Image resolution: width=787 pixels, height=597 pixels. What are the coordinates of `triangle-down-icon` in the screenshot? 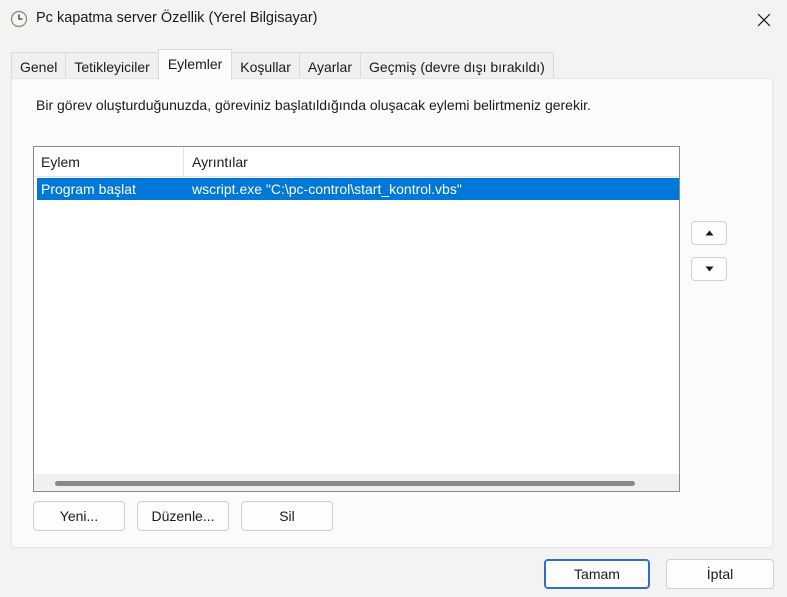 It's located at (709, 269).